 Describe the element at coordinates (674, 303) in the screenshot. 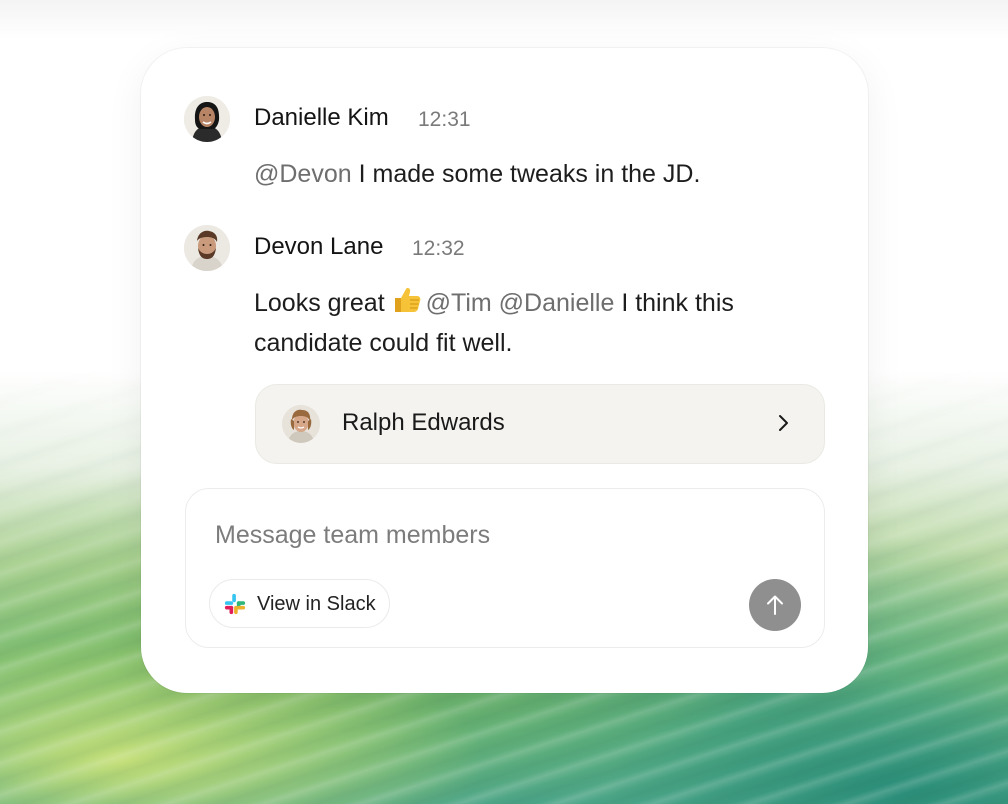

I see `message-body: I think this` at that location.